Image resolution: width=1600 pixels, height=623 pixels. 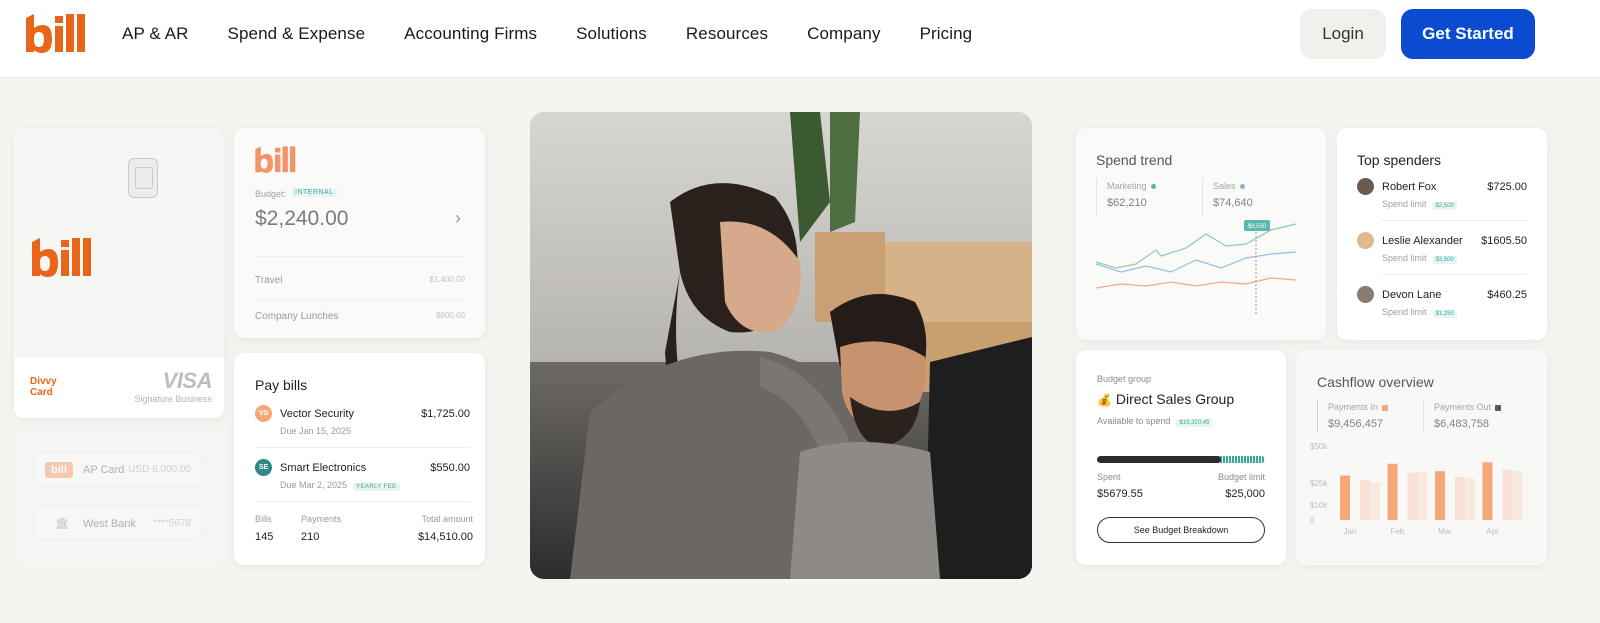 I want to click on x-tick-label: Apr, so click(x=1492, y=531).